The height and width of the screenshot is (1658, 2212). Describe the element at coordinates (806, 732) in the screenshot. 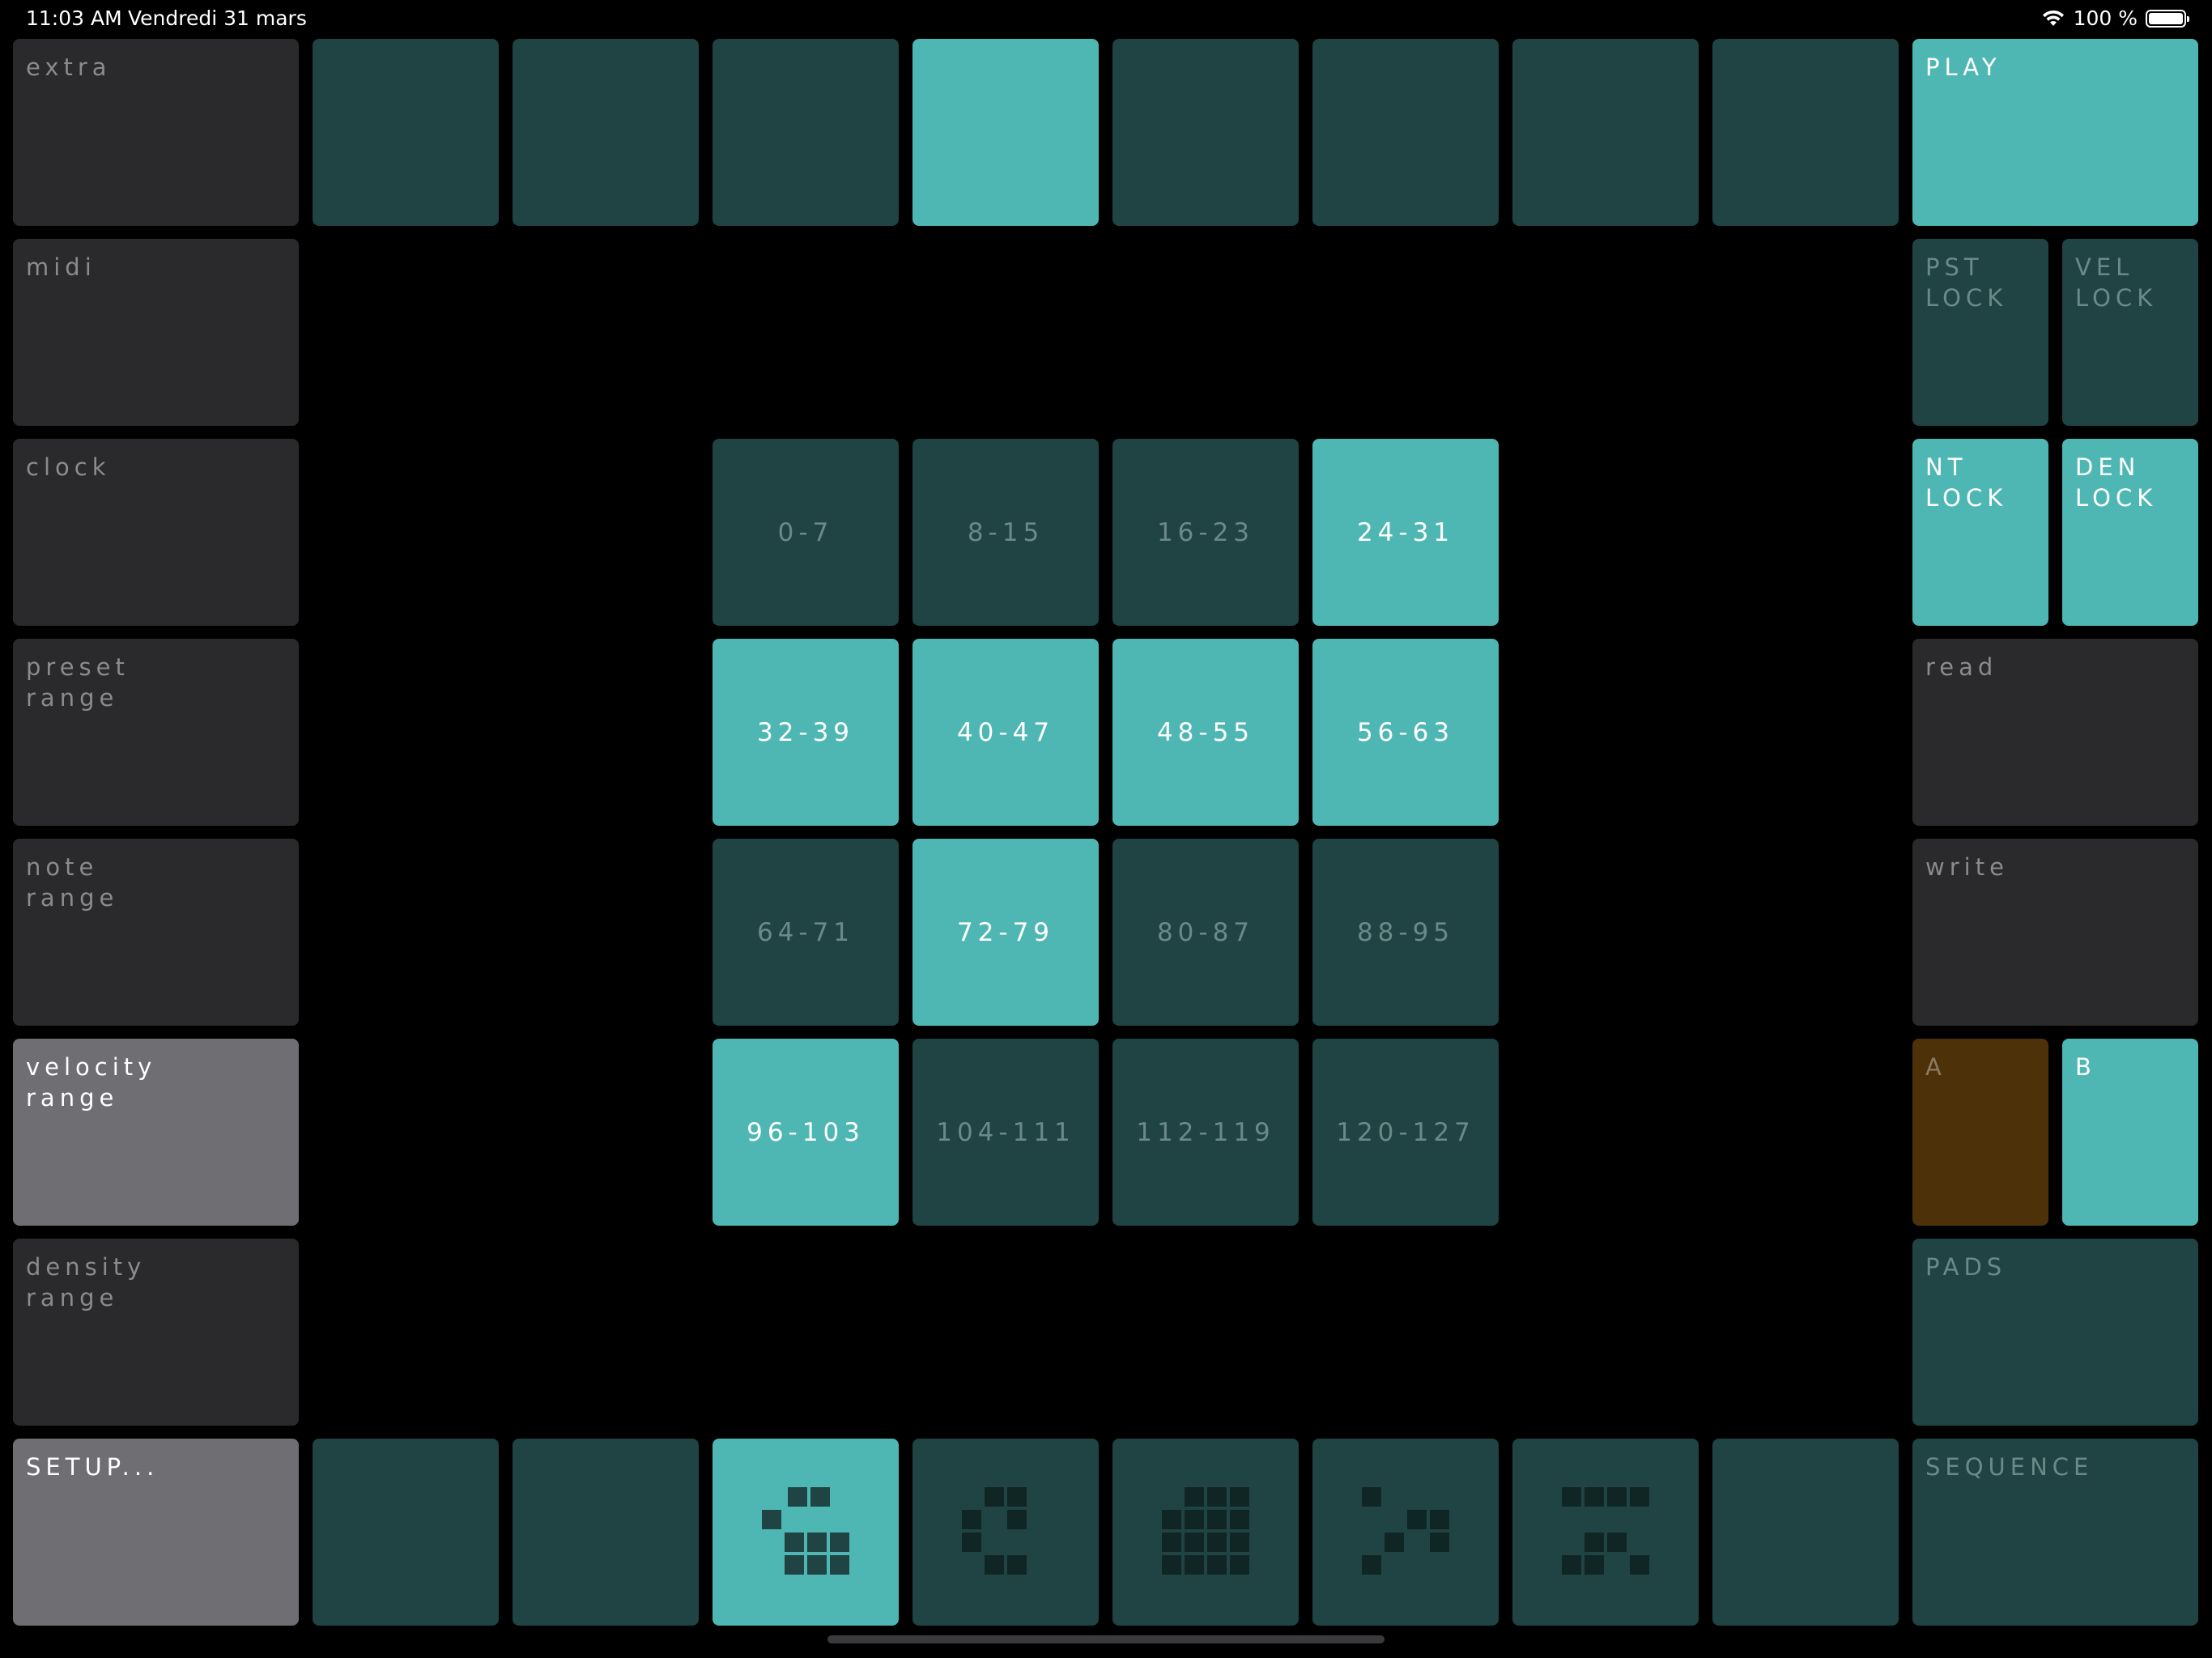

I see `range-32-39: 32-39` at that location.